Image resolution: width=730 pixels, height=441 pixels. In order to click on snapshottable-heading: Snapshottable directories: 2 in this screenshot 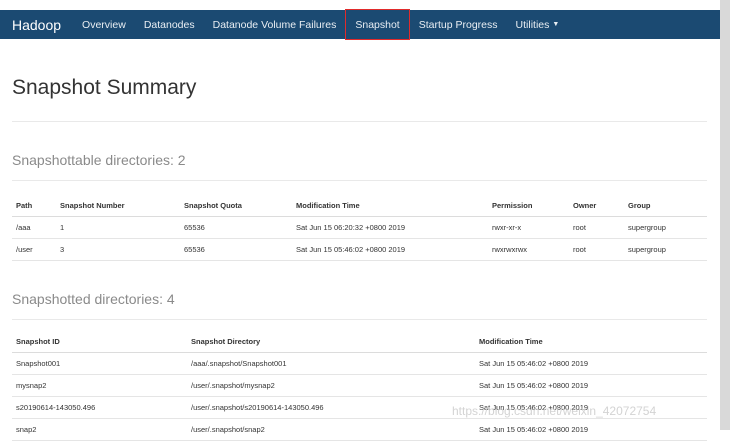, I will do `click(99, 160)`.